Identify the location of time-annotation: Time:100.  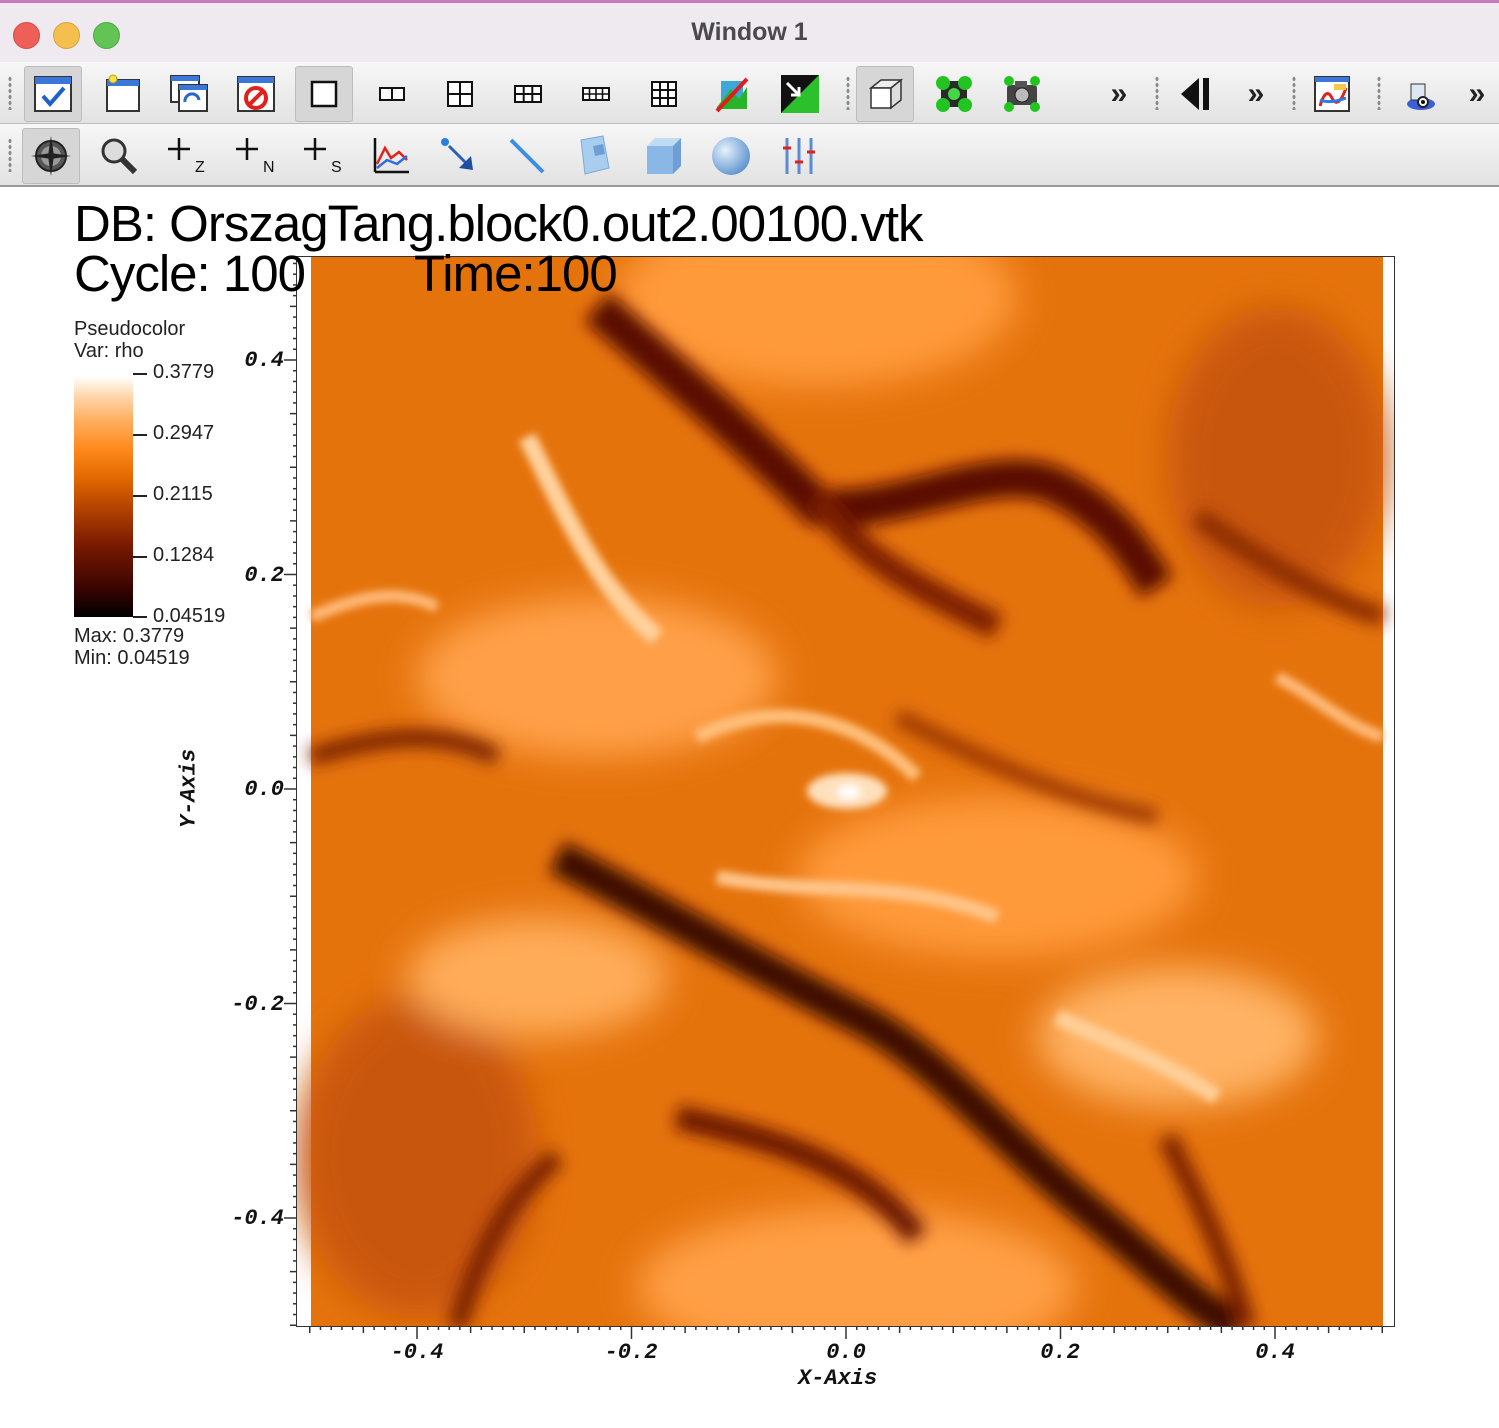
(516, 273).